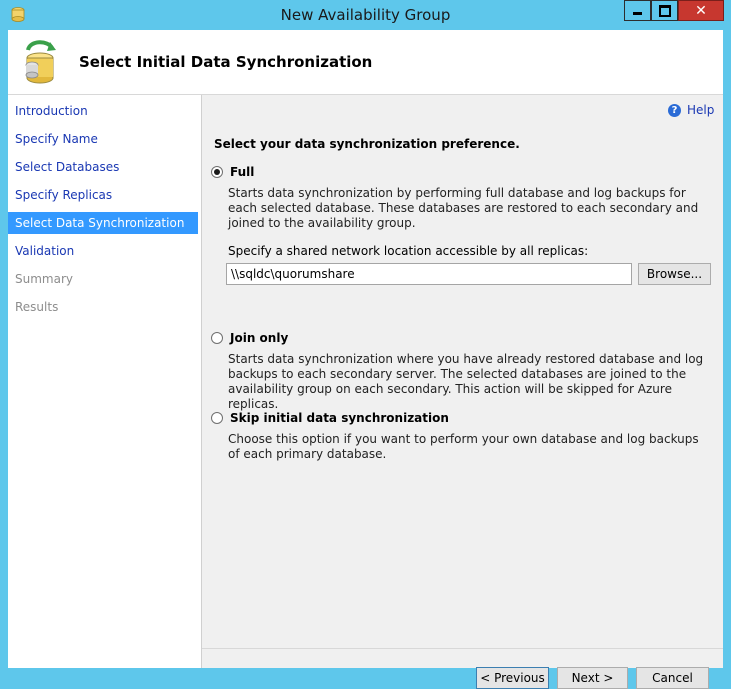  I want to click on nav-item-summary: Summary, so click(44, 279).